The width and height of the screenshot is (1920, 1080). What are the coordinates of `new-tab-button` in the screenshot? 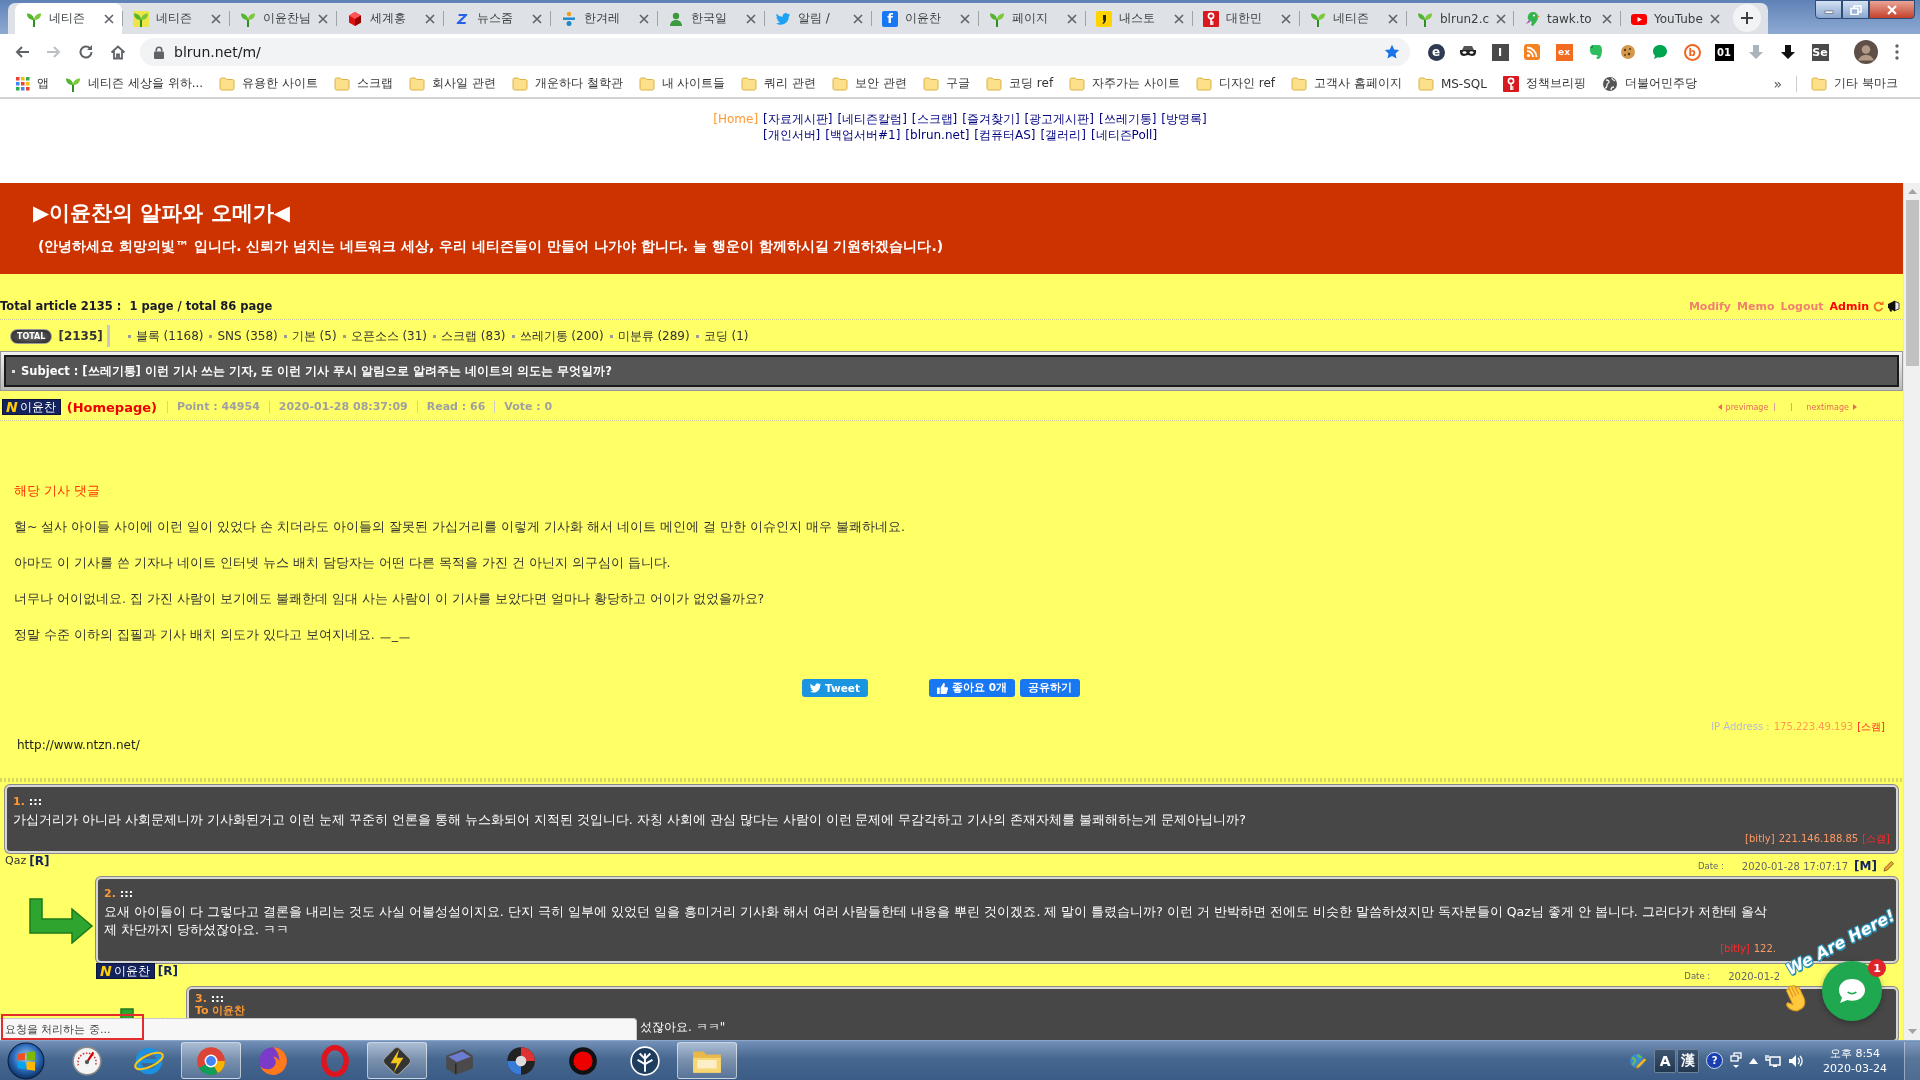 It's located at (1747, 18).